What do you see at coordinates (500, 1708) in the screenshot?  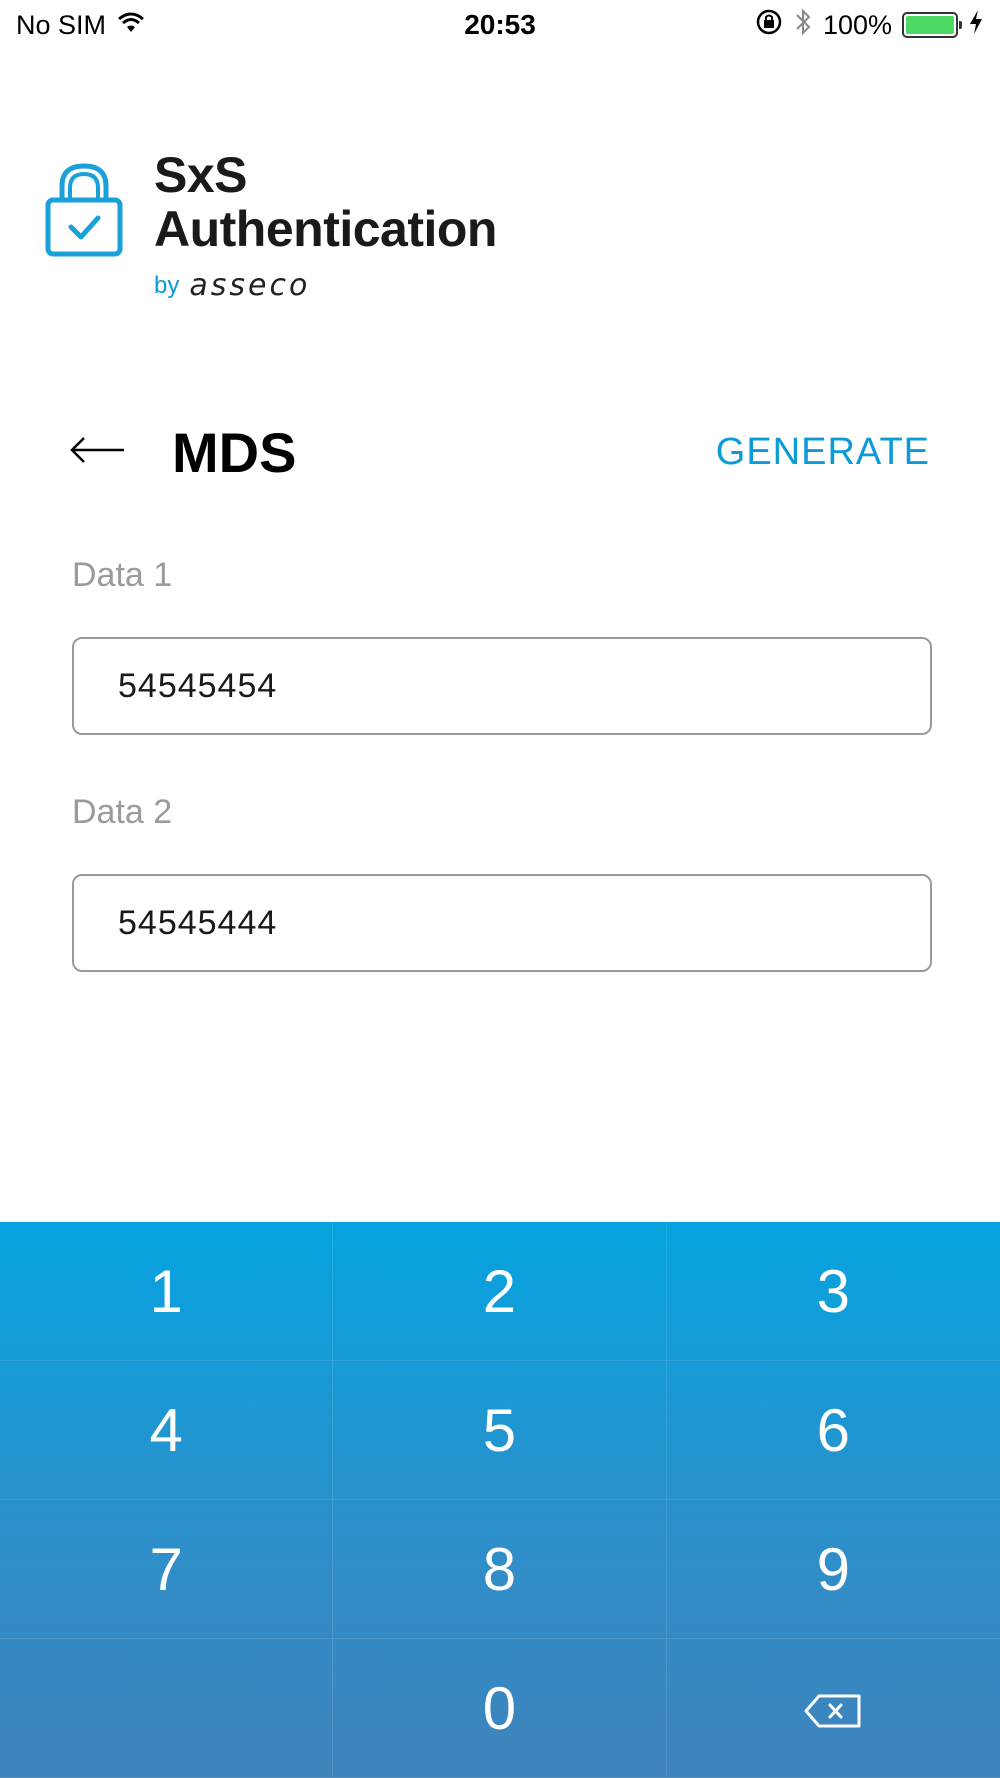 I see `key-0: 0` at bounding box center [500, 1708].